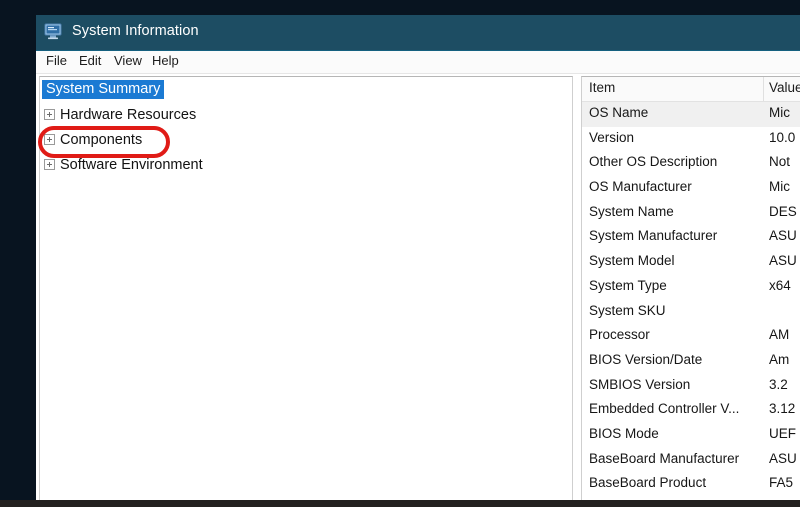 This screenshot has width=800, height=507. Describe the element at coordinates (628, 285) in the screenshot. I see `cell-item: System Type` at that location.